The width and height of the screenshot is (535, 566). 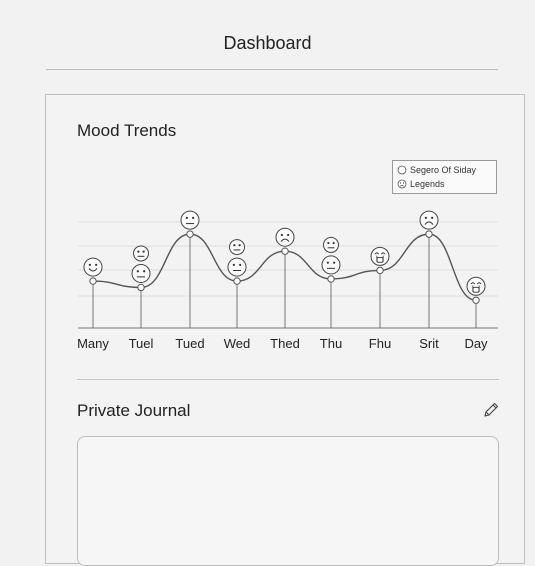 I want to click on x-tick-label: Srit, so click(x=429, y=343).